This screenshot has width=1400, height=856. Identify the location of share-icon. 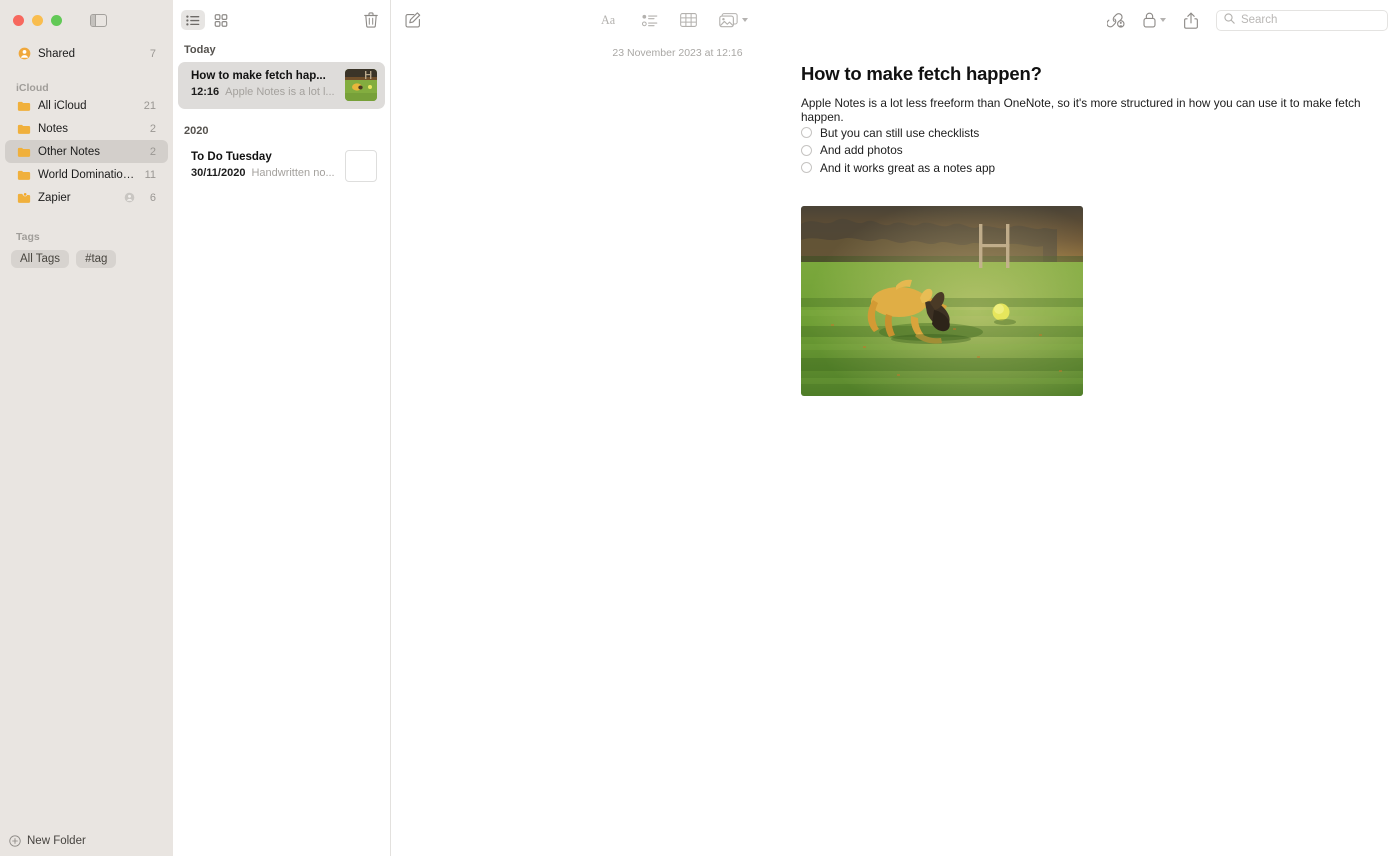
(1191, 20).